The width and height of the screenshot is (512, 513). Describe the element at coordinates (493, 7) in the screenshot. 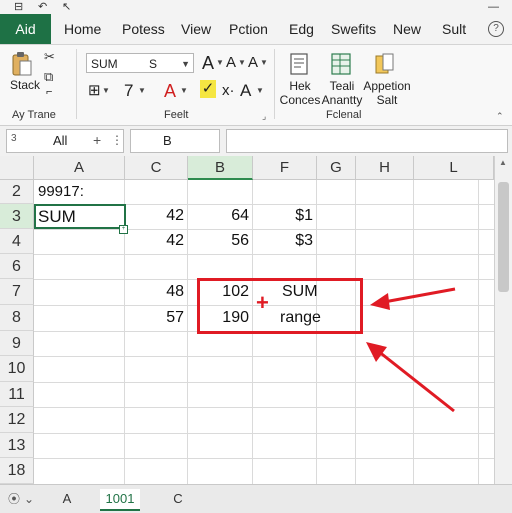

I see `minimize-icon: —` at that location.